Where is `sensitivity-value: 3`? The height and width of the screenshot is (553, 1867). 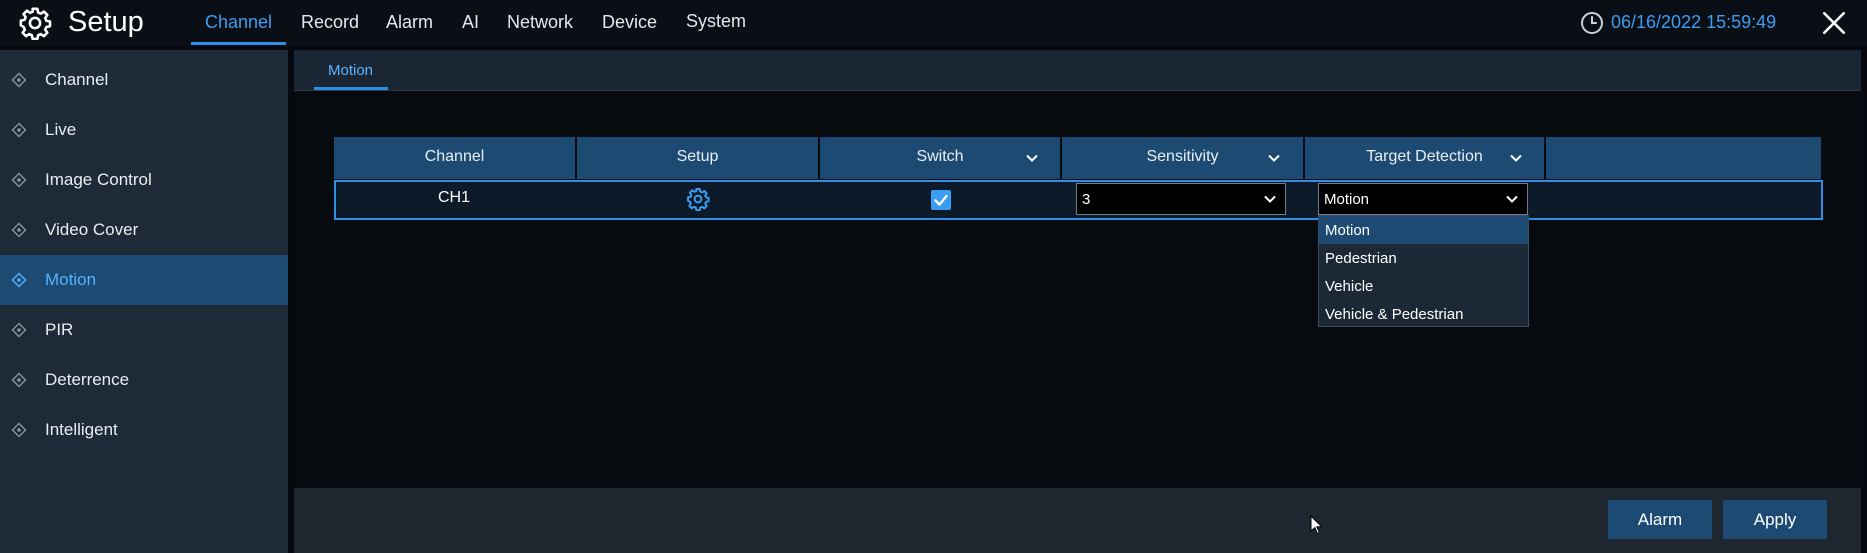
sensitivity-value: 3 is located at coordinates (1086, 199).